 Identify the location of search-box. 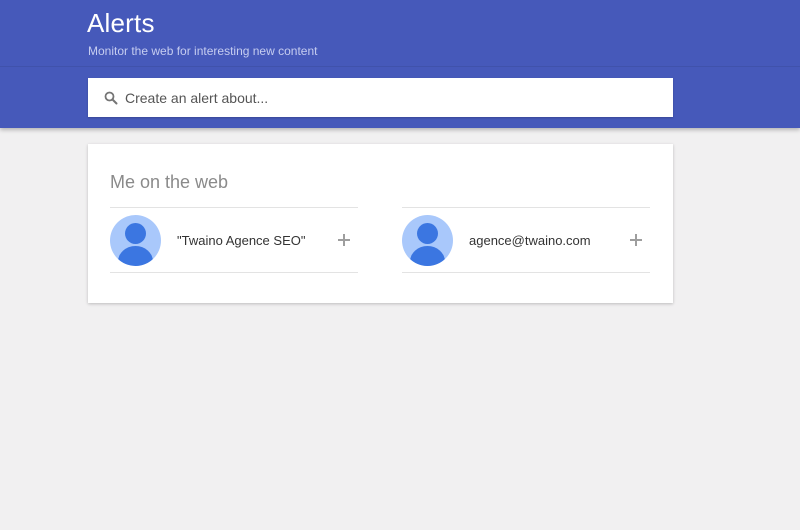
(380, 97).